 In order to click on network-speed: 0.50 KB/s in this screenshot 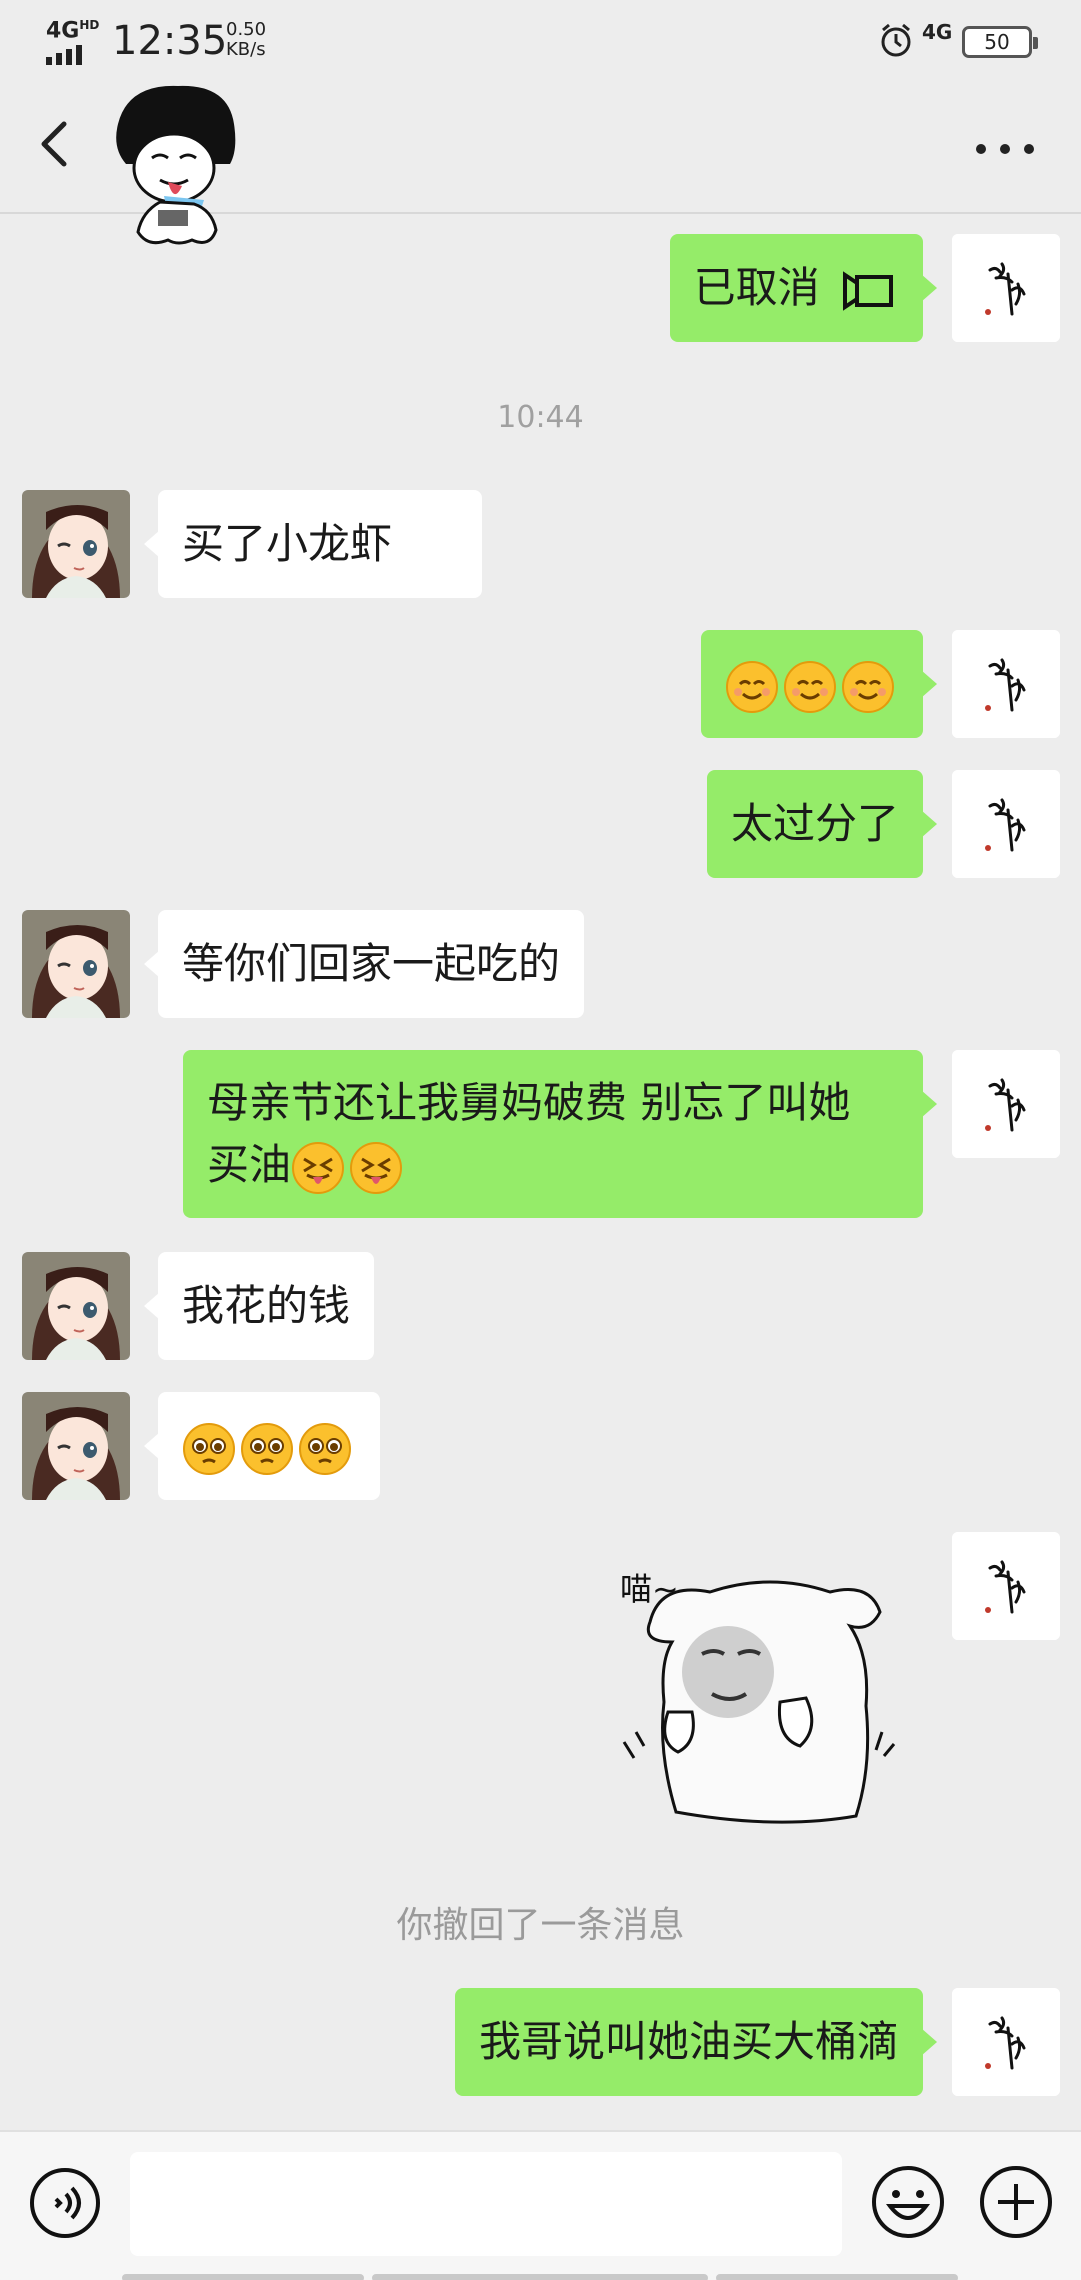, I will do `click(246, 40)`.